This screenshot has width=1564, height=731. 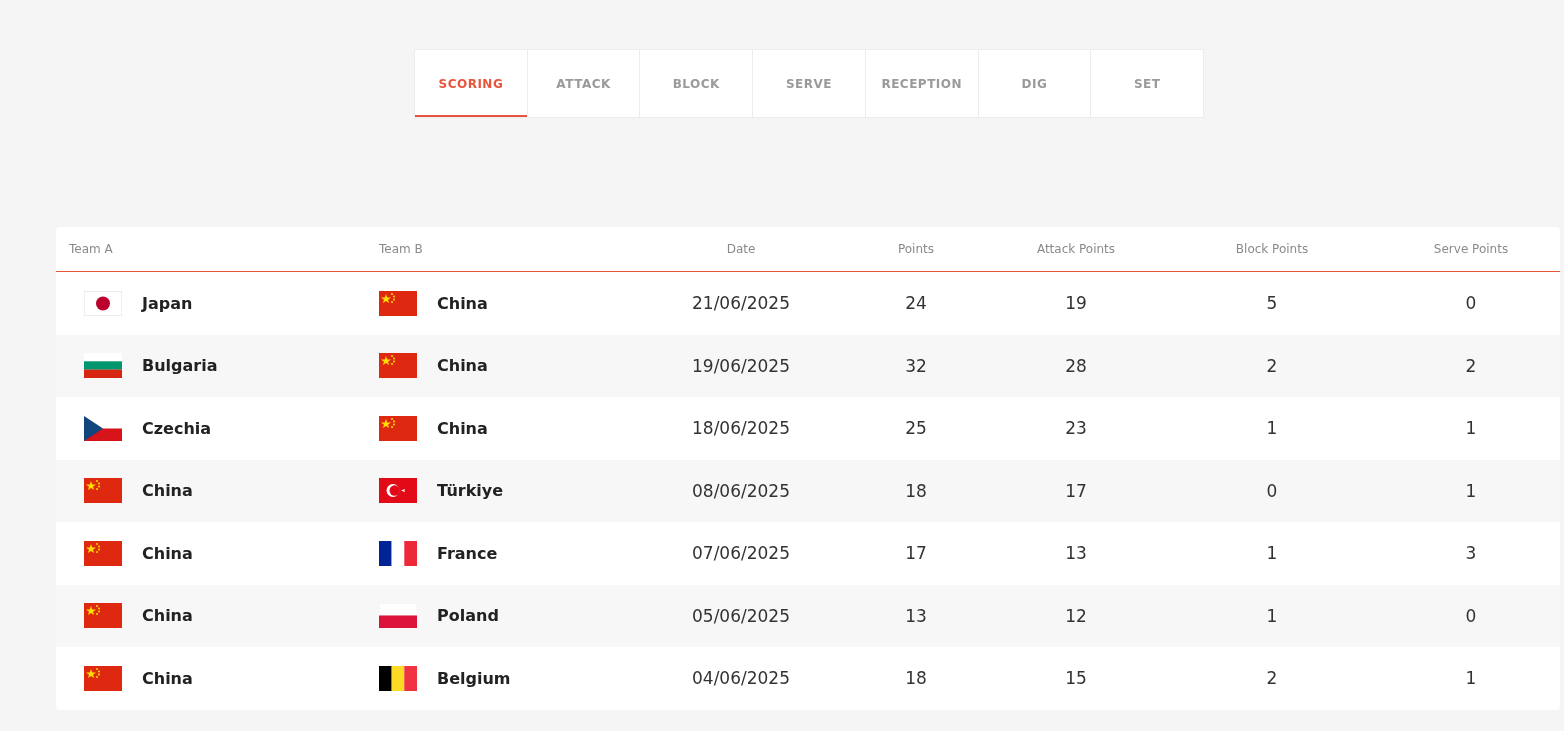 I want to click on column-header: Team A, so click(x=91, y=249).